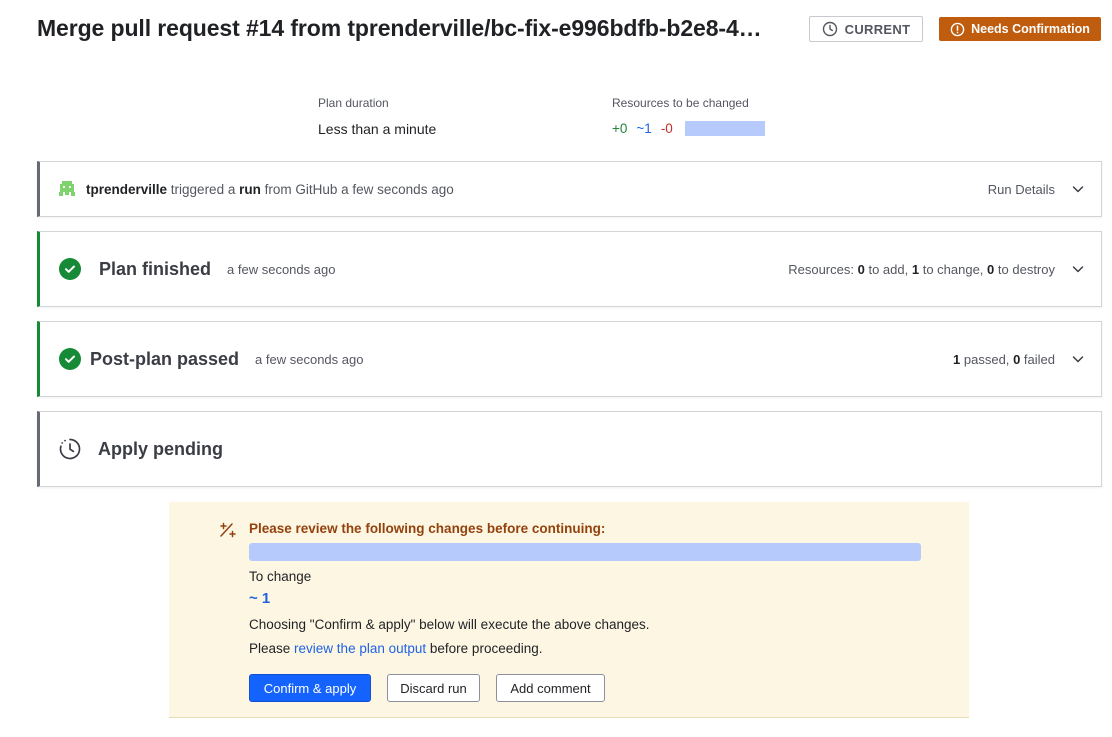 The width and height of the screenshot is (1112, 737). Describe the element at coordinates (377, 116) in the screenshot. I see `plan-duration: Plan duration Less than a minute` at that location.